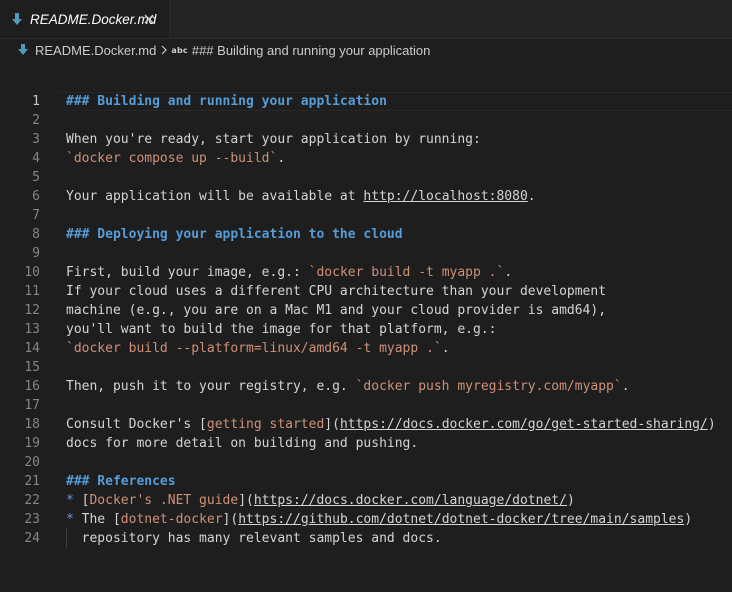 The image size is (732, 592). What do you see at coordinates (36, 215) in the screenshot?
I see `line-number: 7` at bounding box center [36, 215].